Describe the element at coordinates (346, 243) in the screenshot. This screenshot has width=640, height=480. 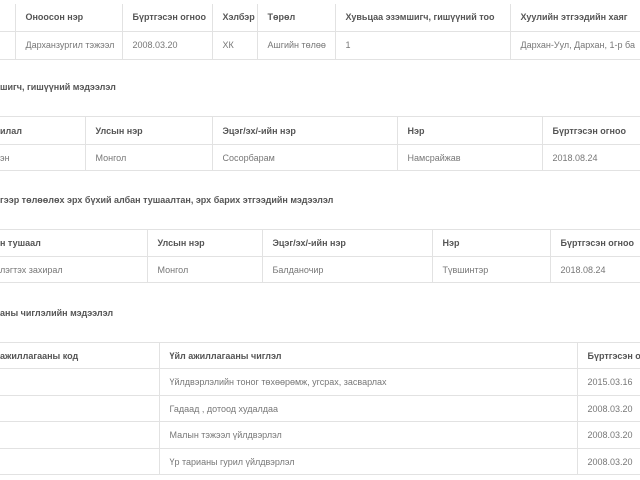
I see `officials-header-cell: Эцэг/эх/-ийн нэр` at that location.